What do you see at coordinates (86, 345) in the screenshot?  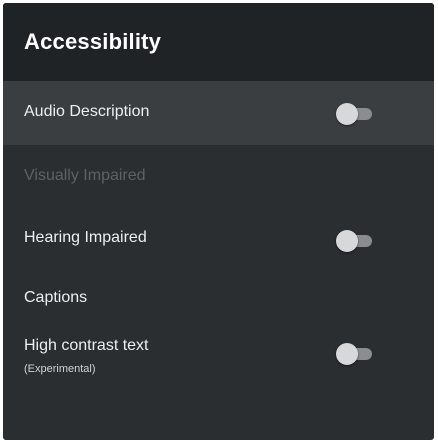 I see `setting-label: High contrast text` at bounding box center [86, 345].